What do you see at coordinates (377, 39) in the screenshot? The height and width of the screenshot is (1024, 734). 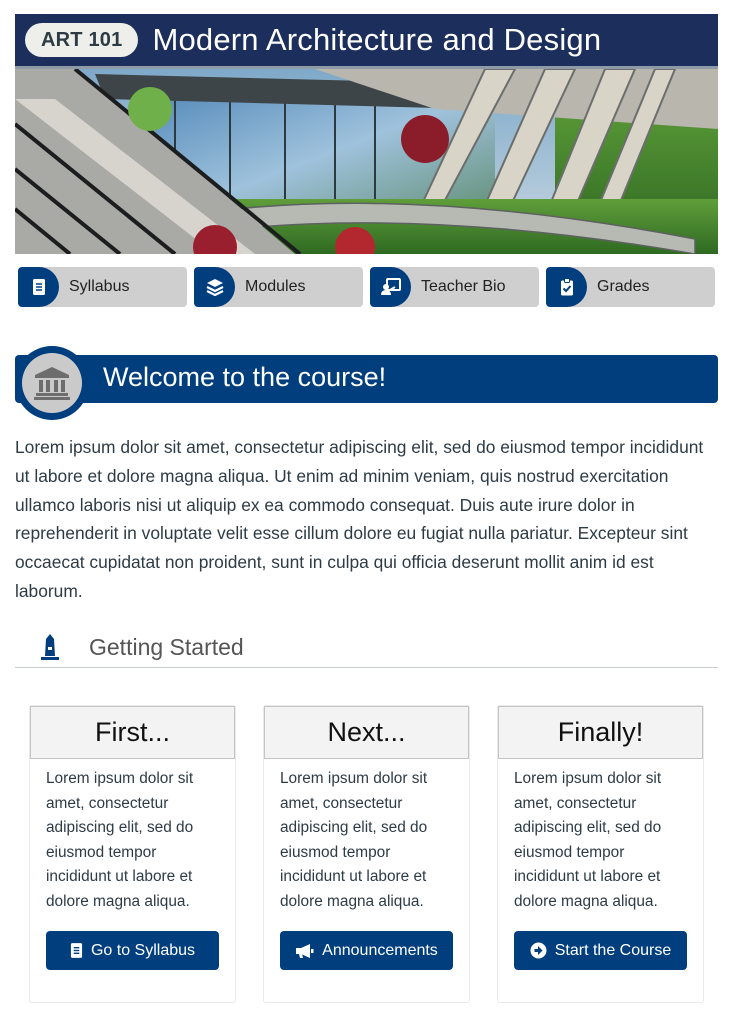 I see `course-title: Modern Architecture and Design` at bounding box center [377, 39].